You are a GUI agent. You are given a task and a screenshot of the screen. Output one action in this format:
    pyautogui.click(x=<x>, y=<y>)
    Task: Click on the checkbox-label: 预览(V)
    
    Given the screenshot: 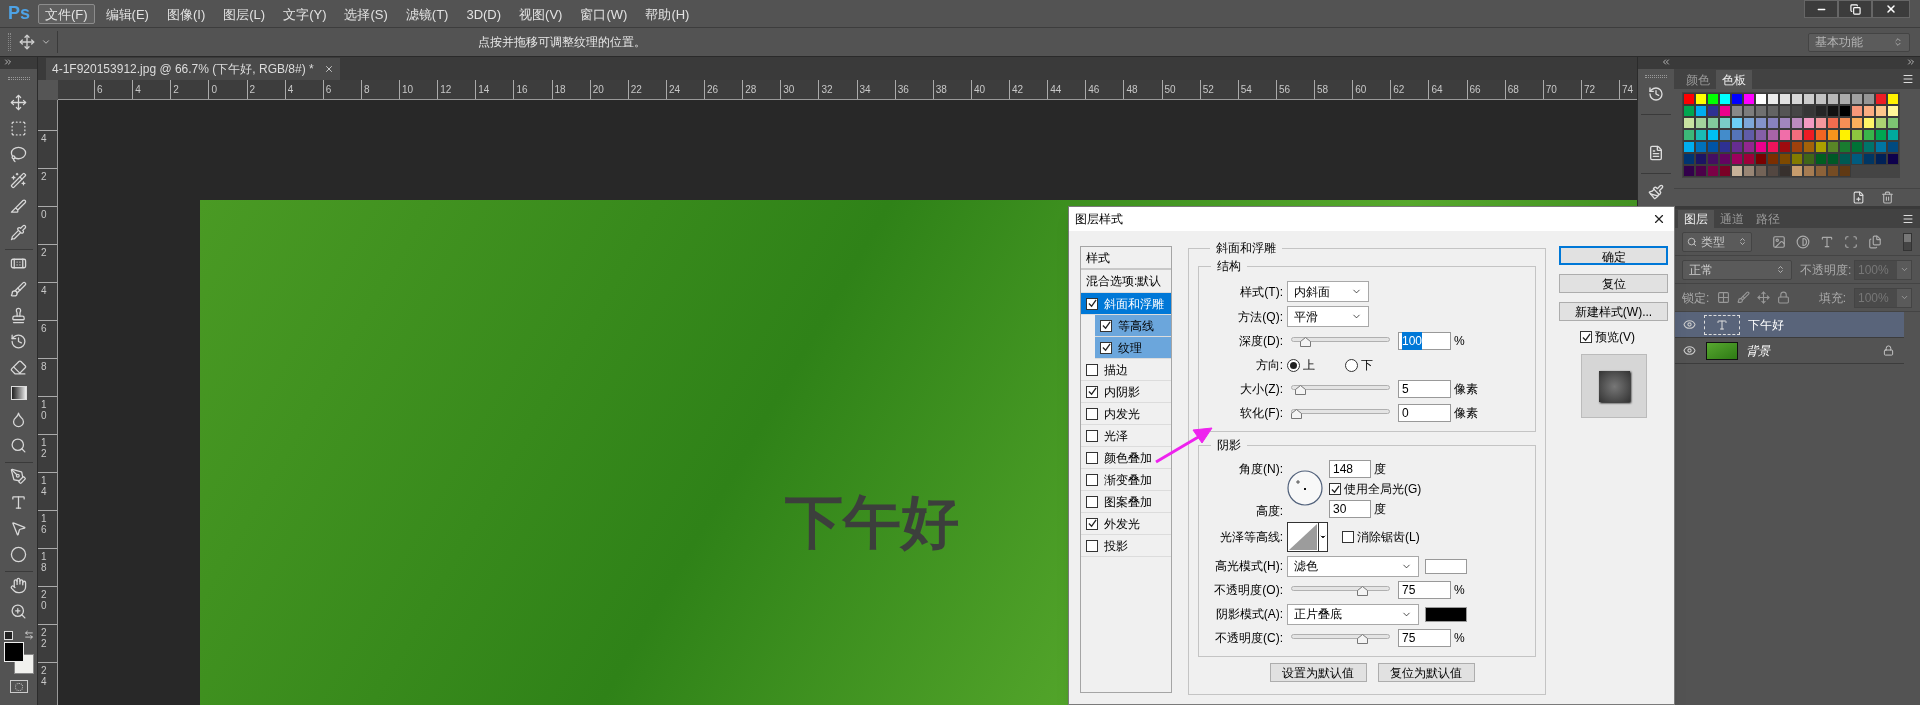 What is the action you would take?
    pyautogui.click(x=1615, y=337)
    